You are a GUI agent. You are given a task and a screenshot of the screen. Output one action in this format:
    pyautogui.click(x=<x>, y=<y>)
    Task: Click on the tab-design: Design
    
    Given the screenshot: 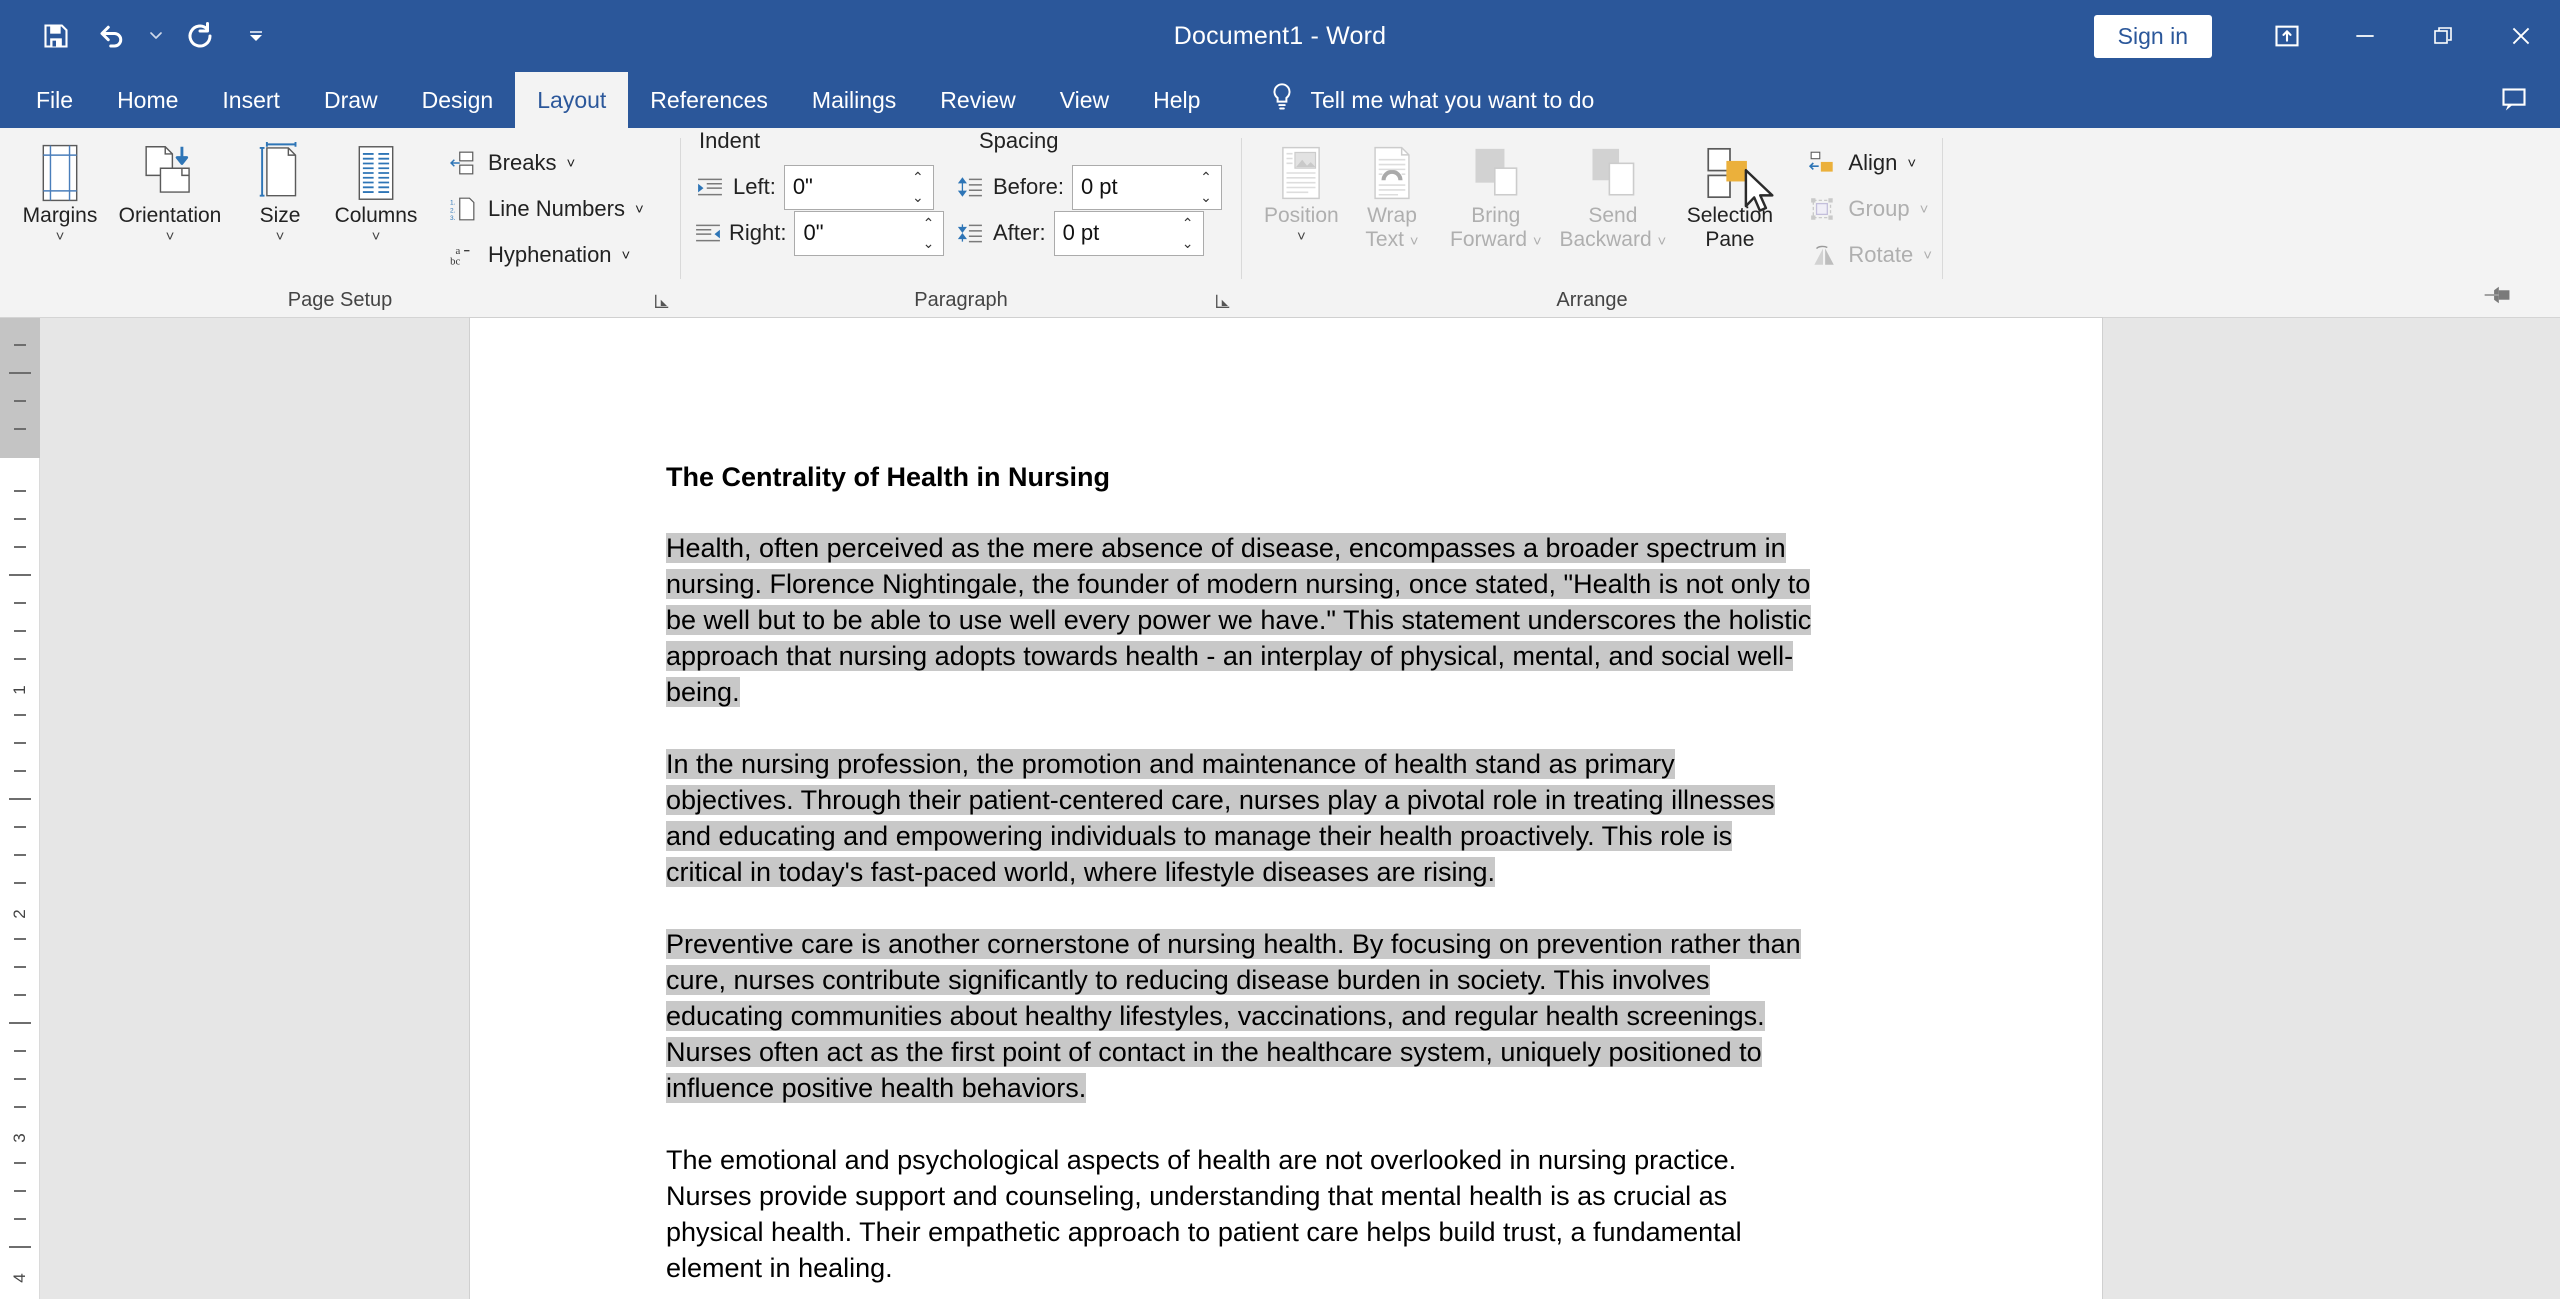 What is the action you would take?
    pyautogui.click(x=458, y=100)
    